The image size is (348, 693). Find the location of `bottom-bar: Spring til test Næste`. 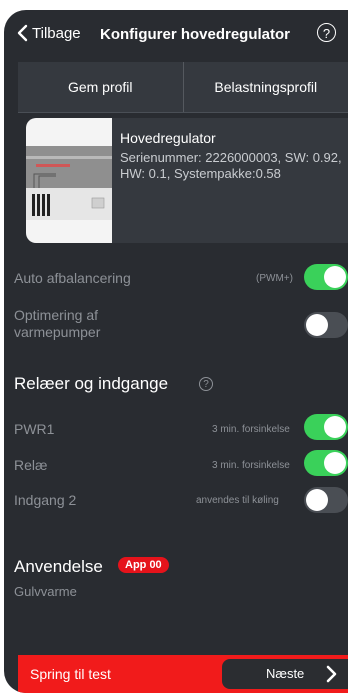

bottom-bar: Spring til test Næste is located at coordinates (183, 674).